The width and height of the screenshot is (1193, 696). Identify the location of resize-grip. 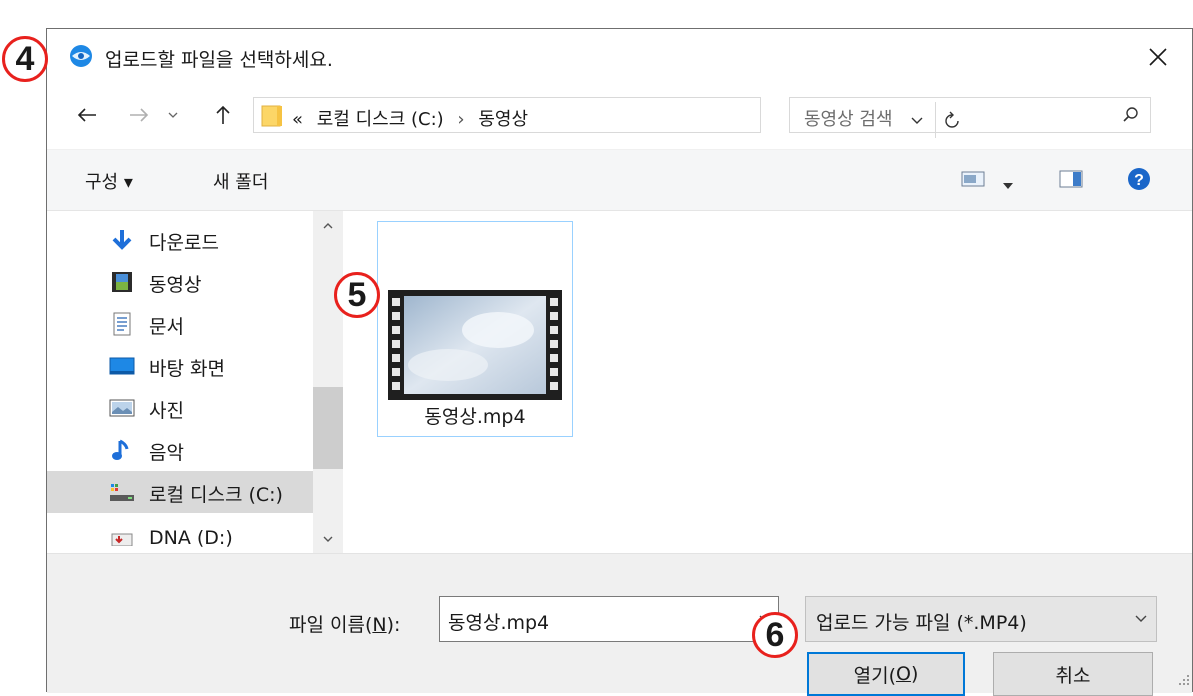
(1184, 680).